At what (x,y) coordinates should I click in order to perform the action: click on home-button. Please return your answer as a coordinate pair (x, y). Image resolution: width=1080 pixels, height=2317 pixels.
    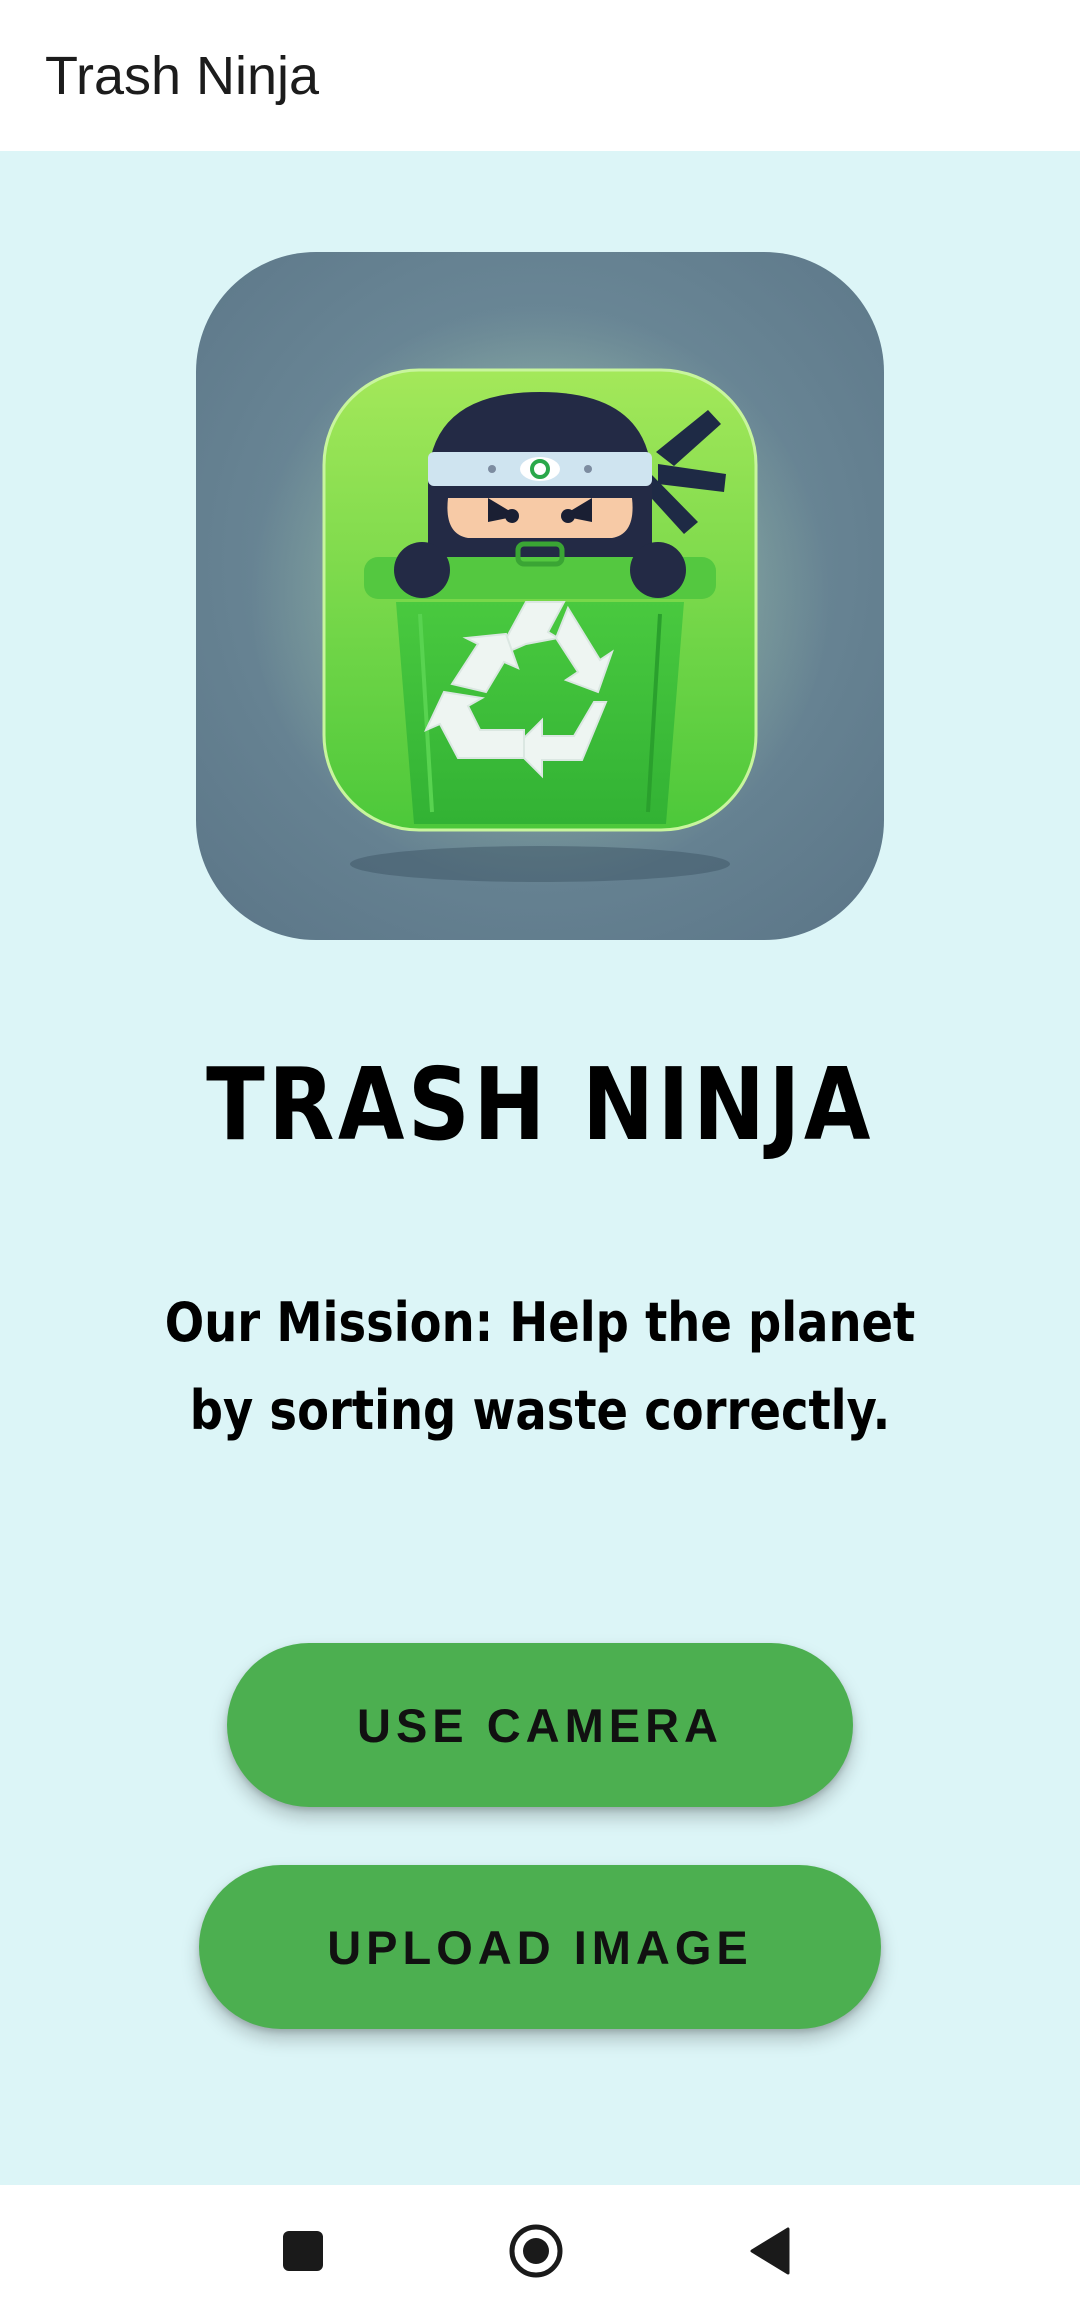
    Looking at the image, I should click on (536, 2251).